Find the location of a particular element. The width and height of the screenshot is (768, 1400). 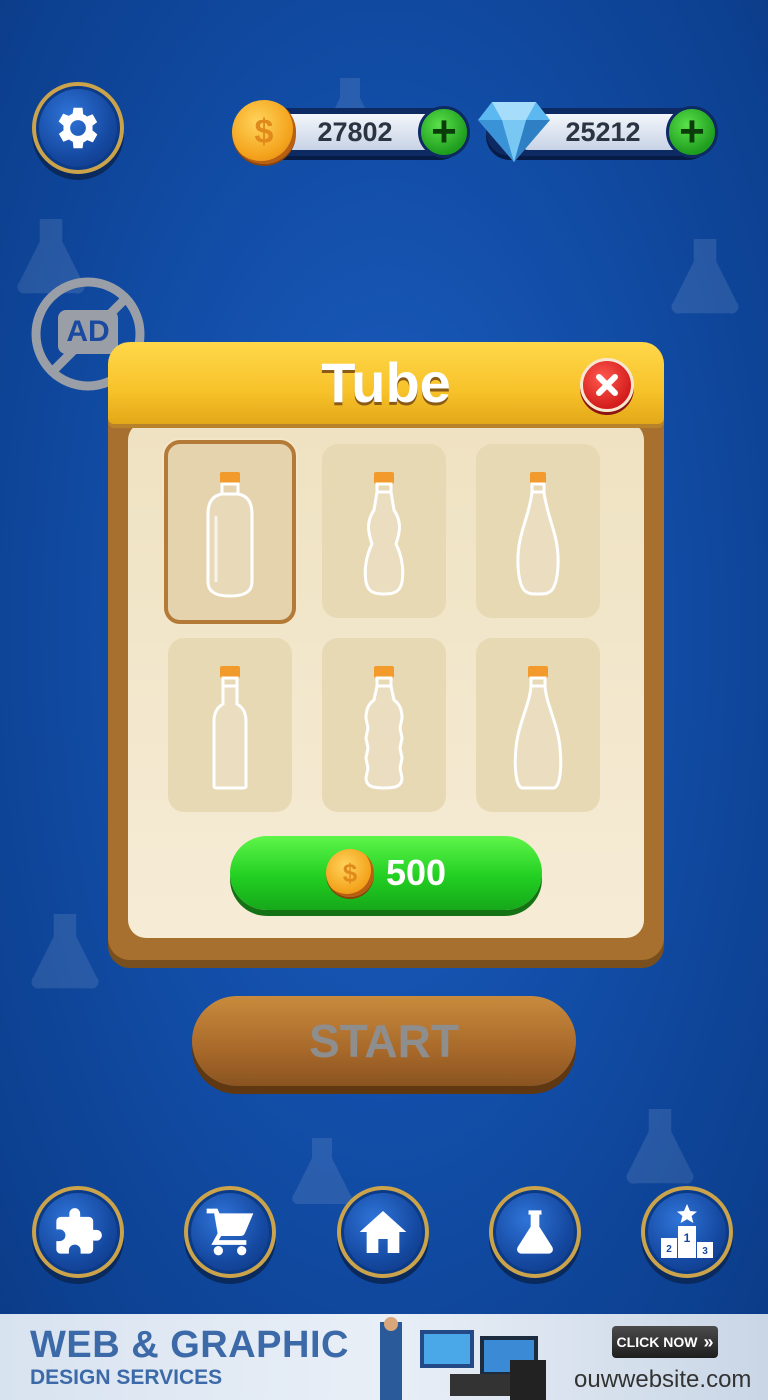

ad-site: ouwwebsite.com is located at coordinates (663, 1379).